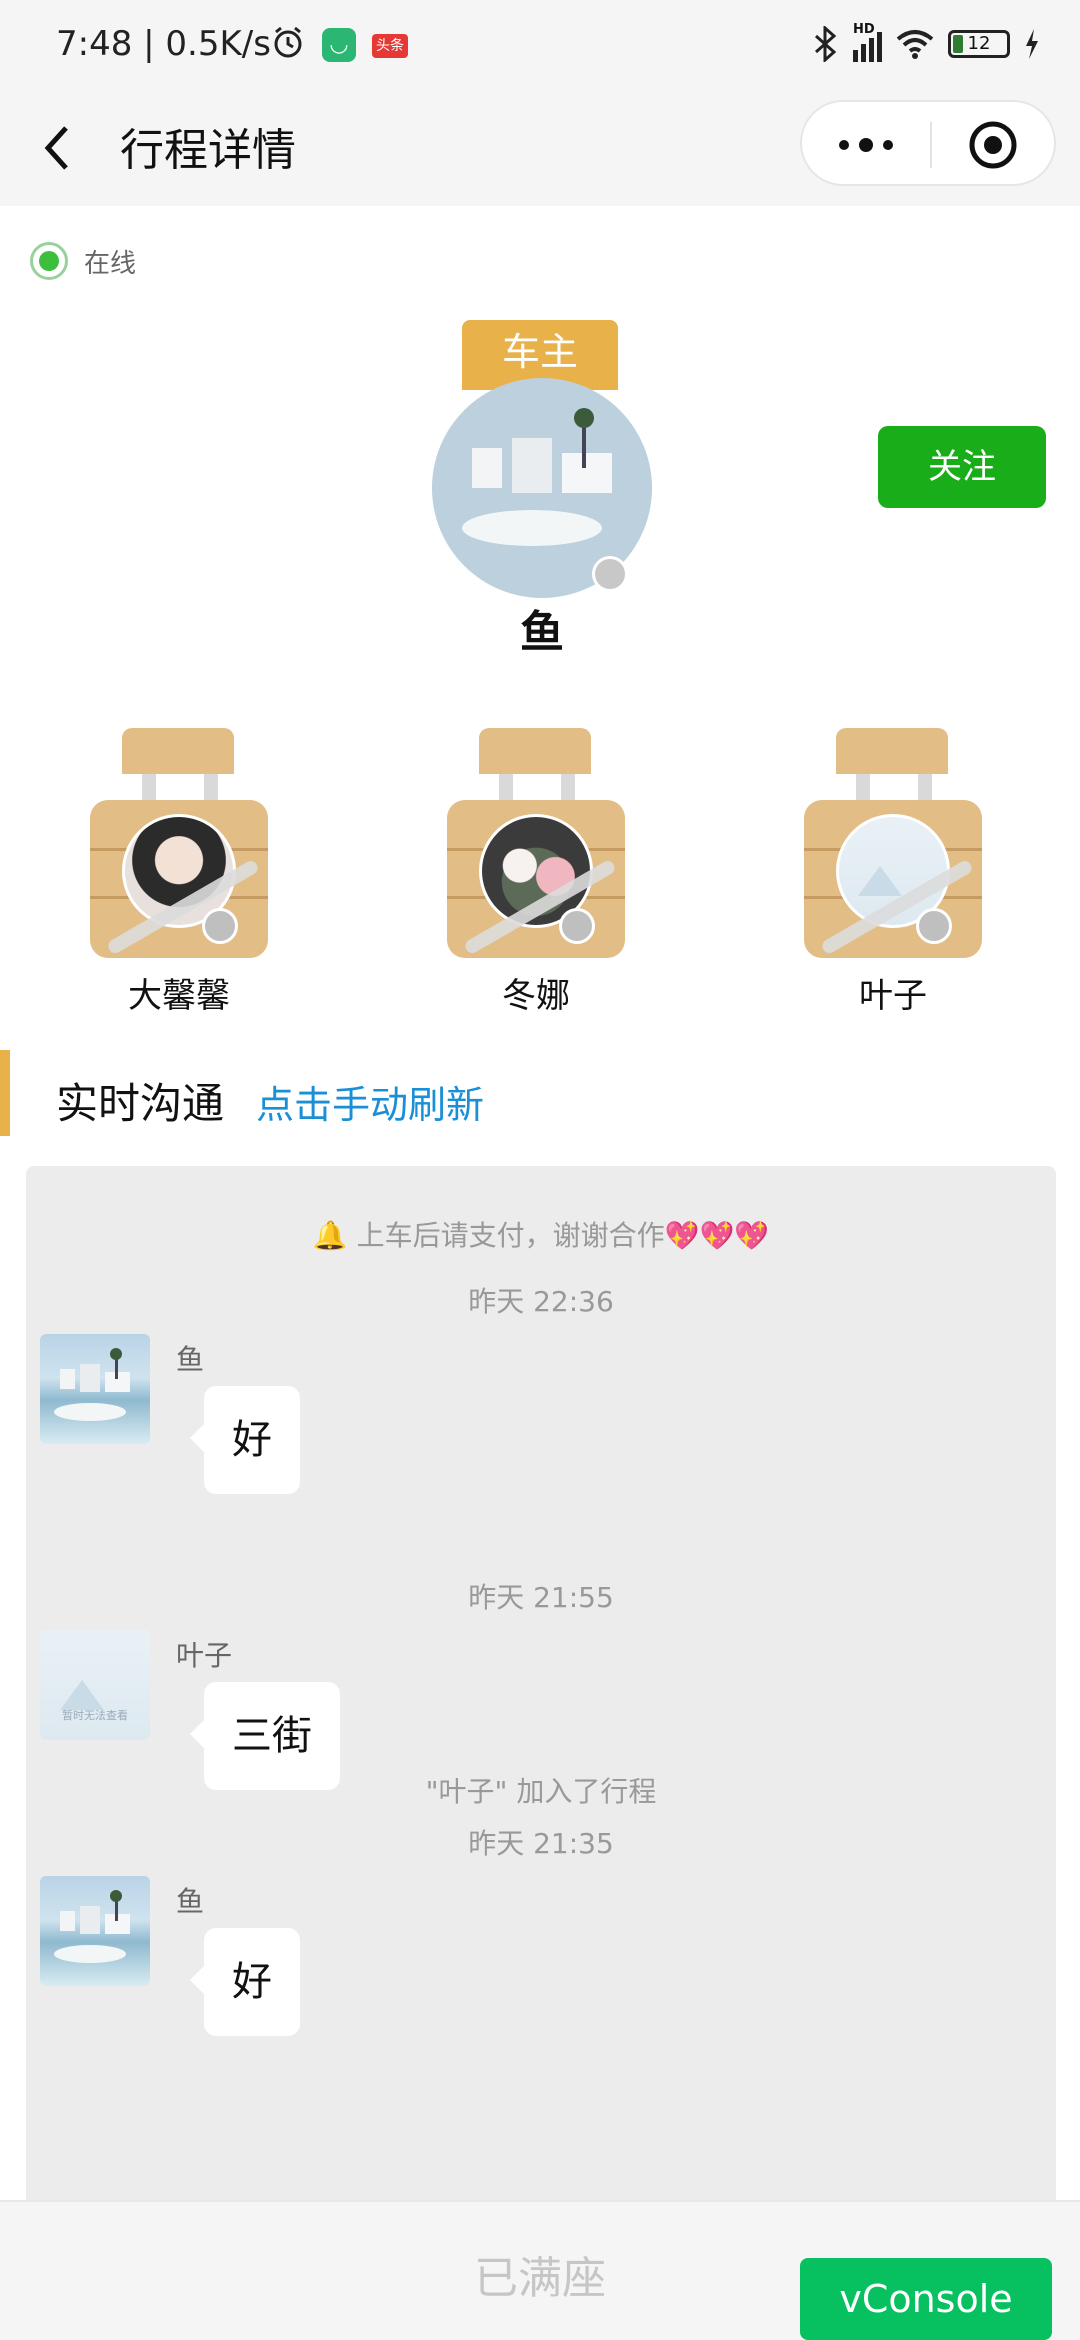  Describe the element at coordinates (894, 873) in the screenshot. I see `passenger-seat: 叶子` at that location.